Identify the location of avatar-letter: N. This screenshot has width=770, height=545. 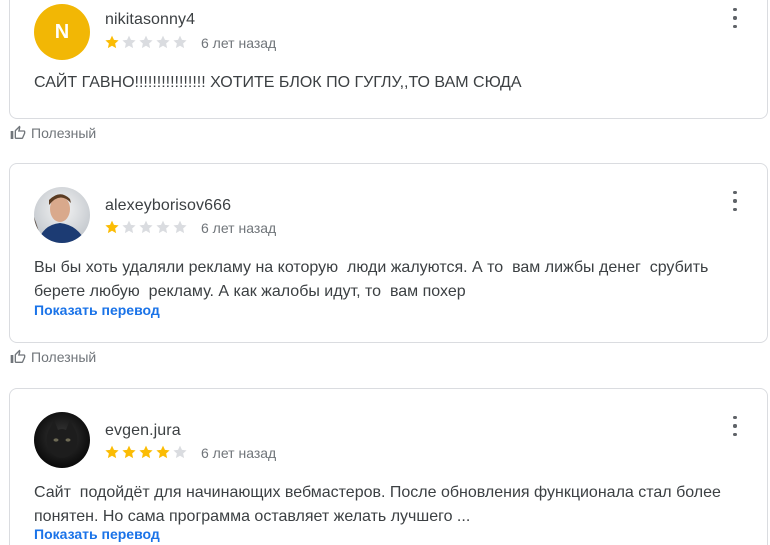
(62, 31).